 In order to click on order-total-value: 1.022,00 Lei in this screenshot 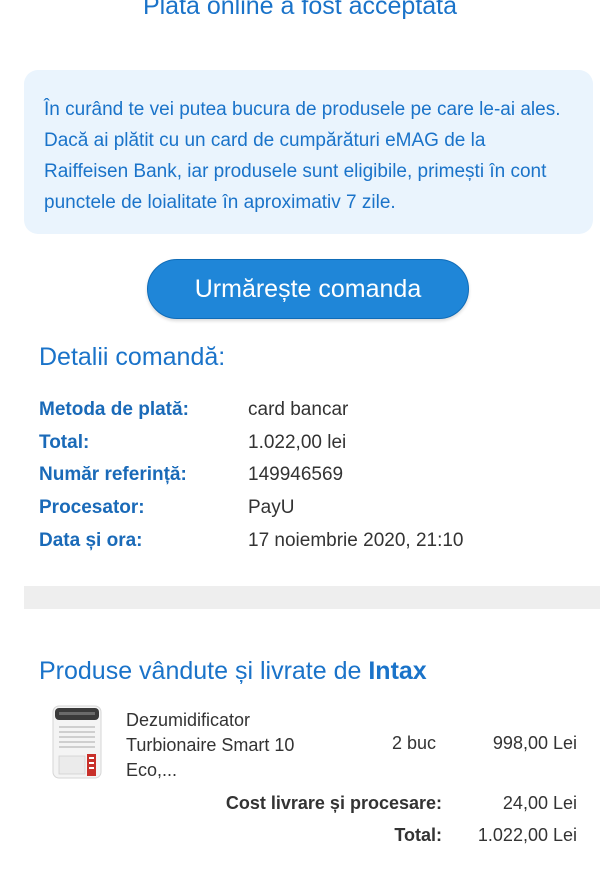, I will do `click(527, 835)`.